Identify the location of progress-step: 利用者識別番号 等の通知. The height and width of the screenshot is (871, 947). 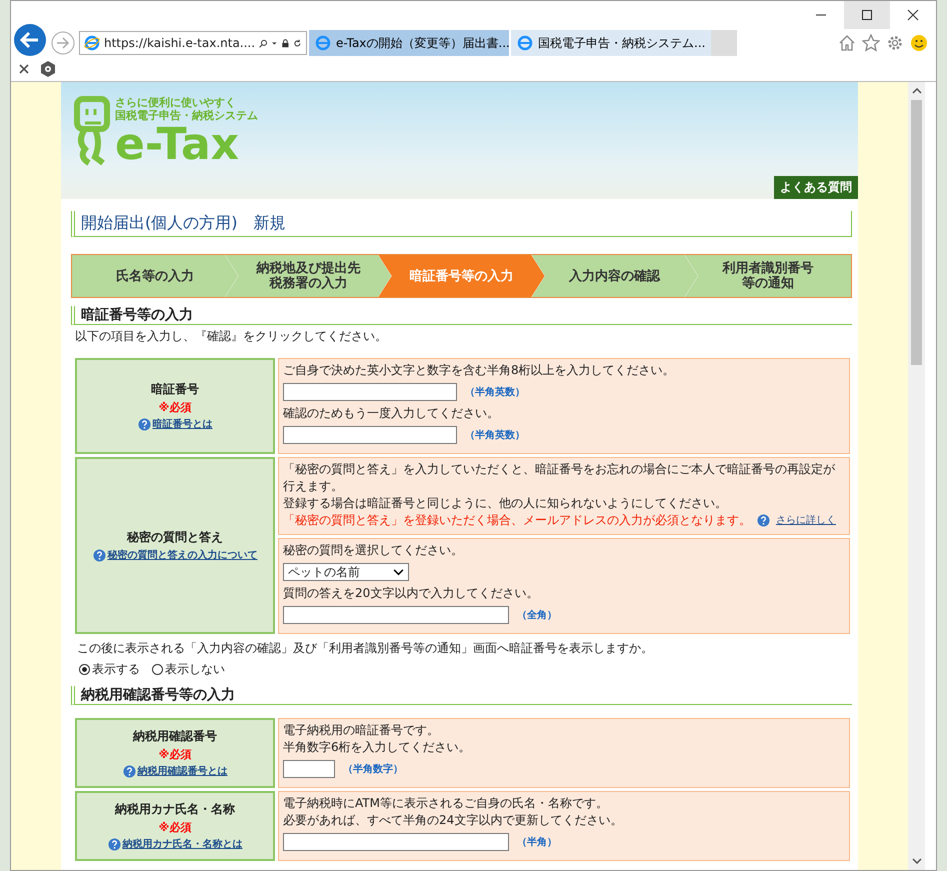
(768, 276).